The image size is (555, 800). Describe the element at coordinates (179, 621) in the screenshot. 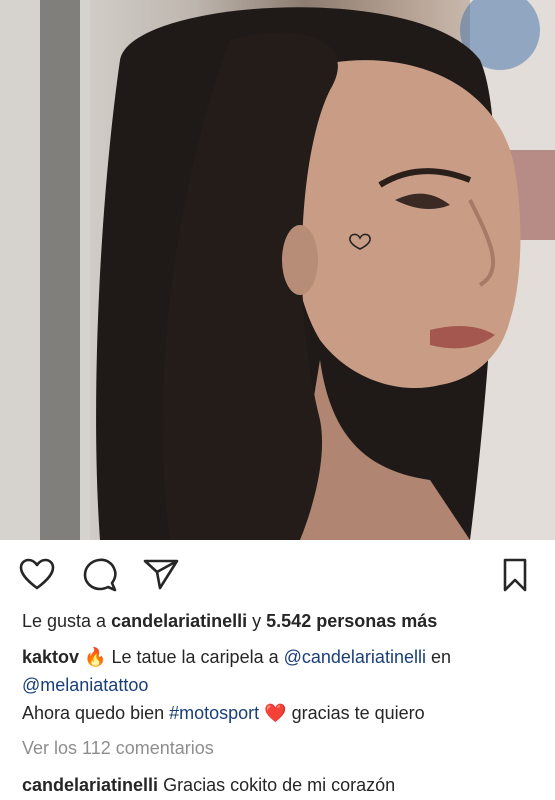

I see `likes-user: candelariatinelli` at that location.